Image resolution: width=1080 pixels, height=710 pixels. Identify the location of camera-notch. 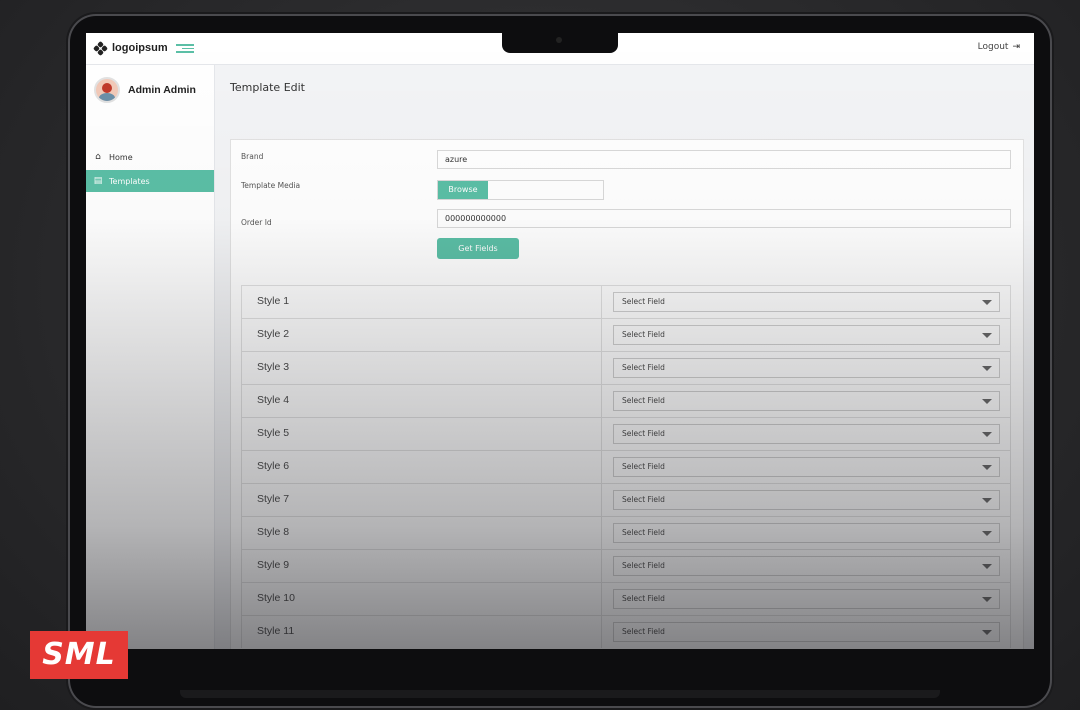
(560, 43).